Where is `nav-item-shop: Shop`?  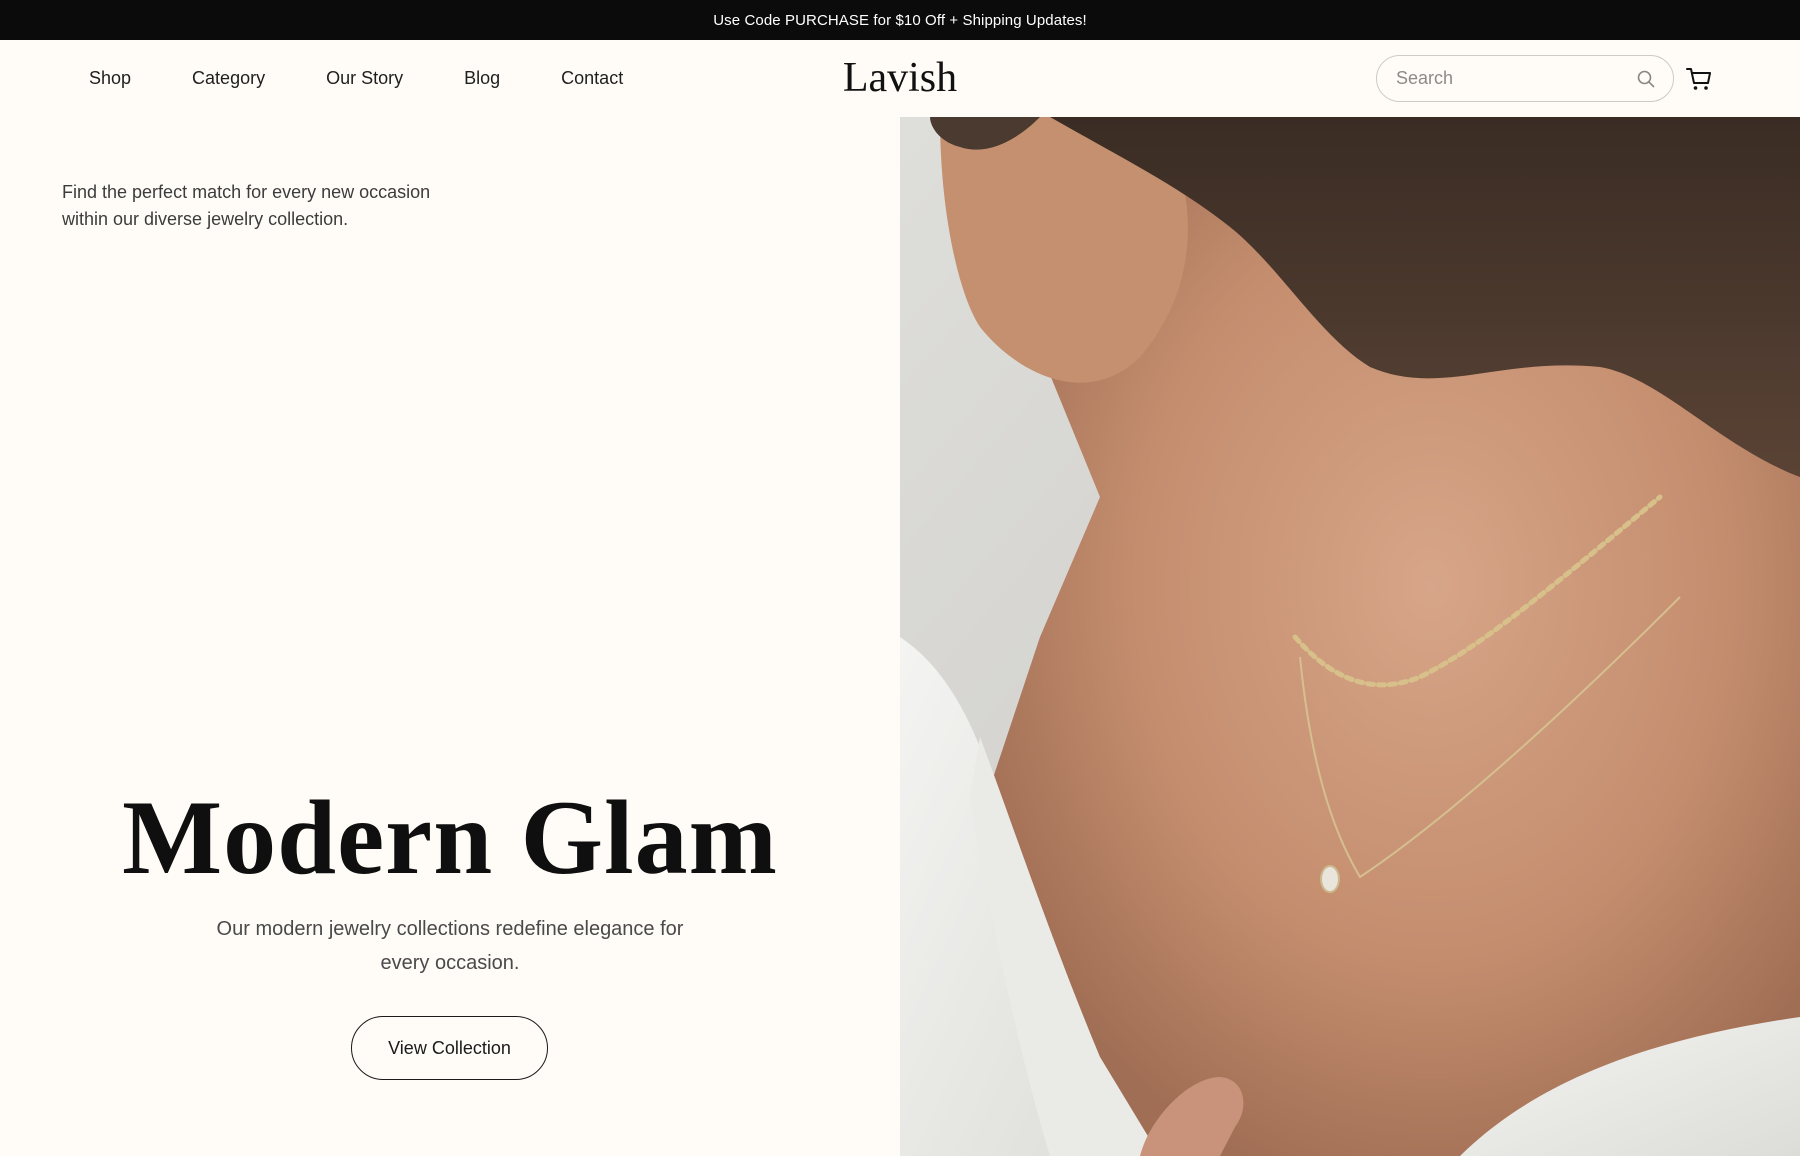 nav-item-shop: Shop is located at coordinates (110, 78).